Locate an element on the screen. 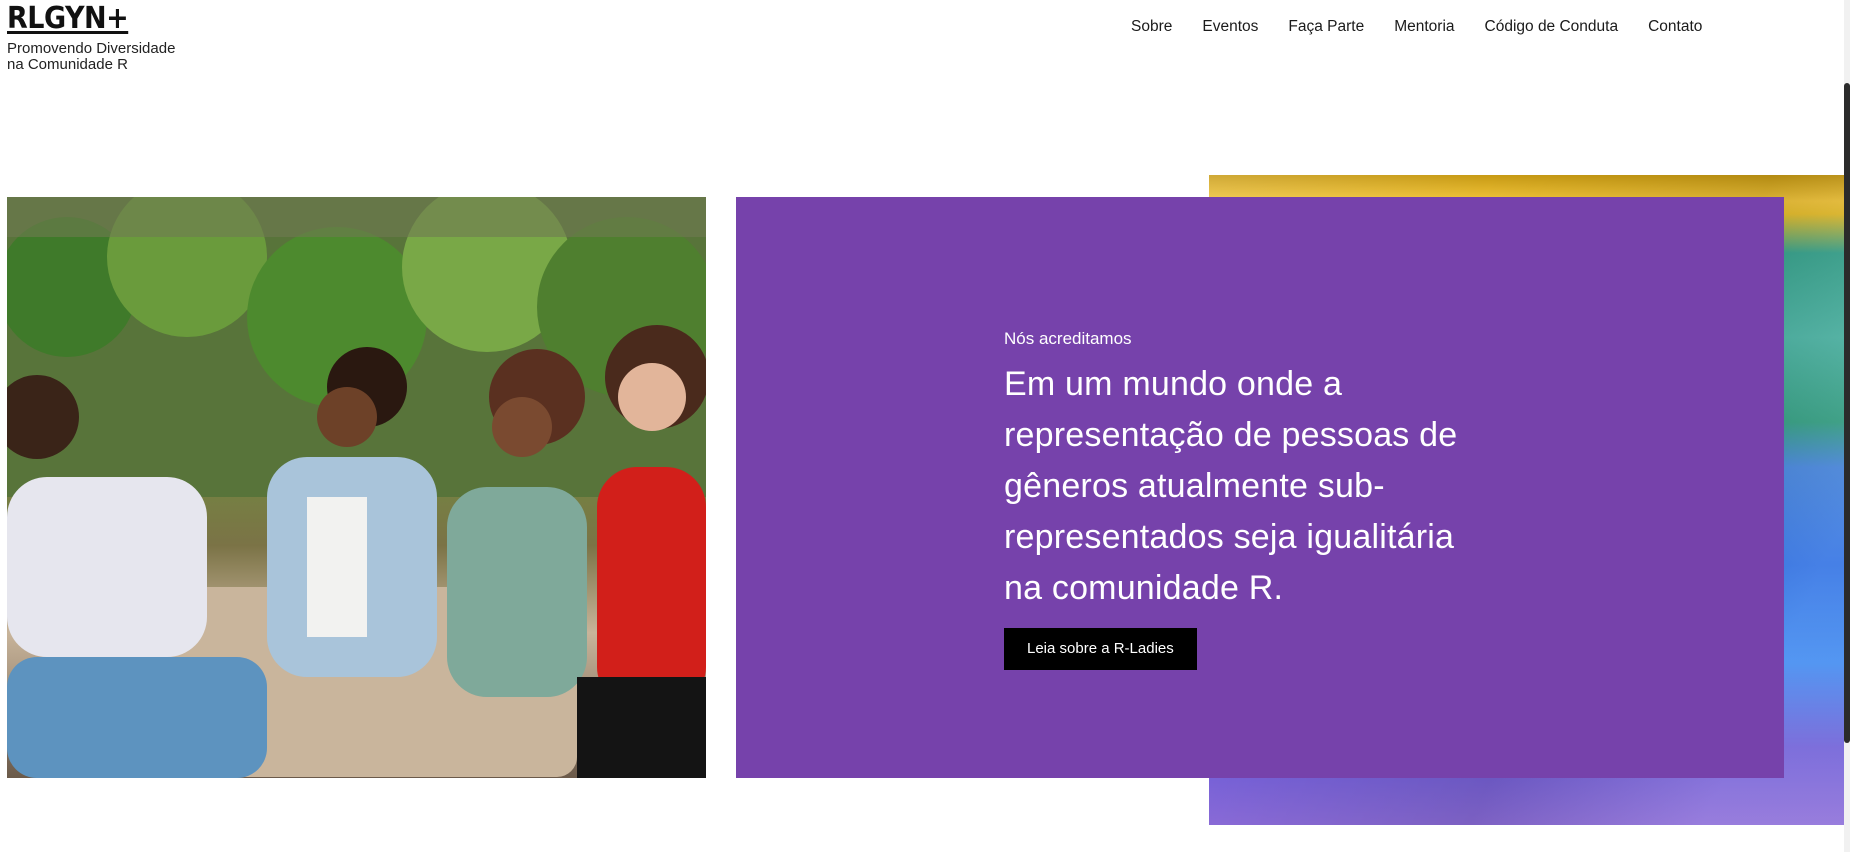  read-about-rladies-button: Leia sobre a R-Ladies is located at coordinates (1100, 649).